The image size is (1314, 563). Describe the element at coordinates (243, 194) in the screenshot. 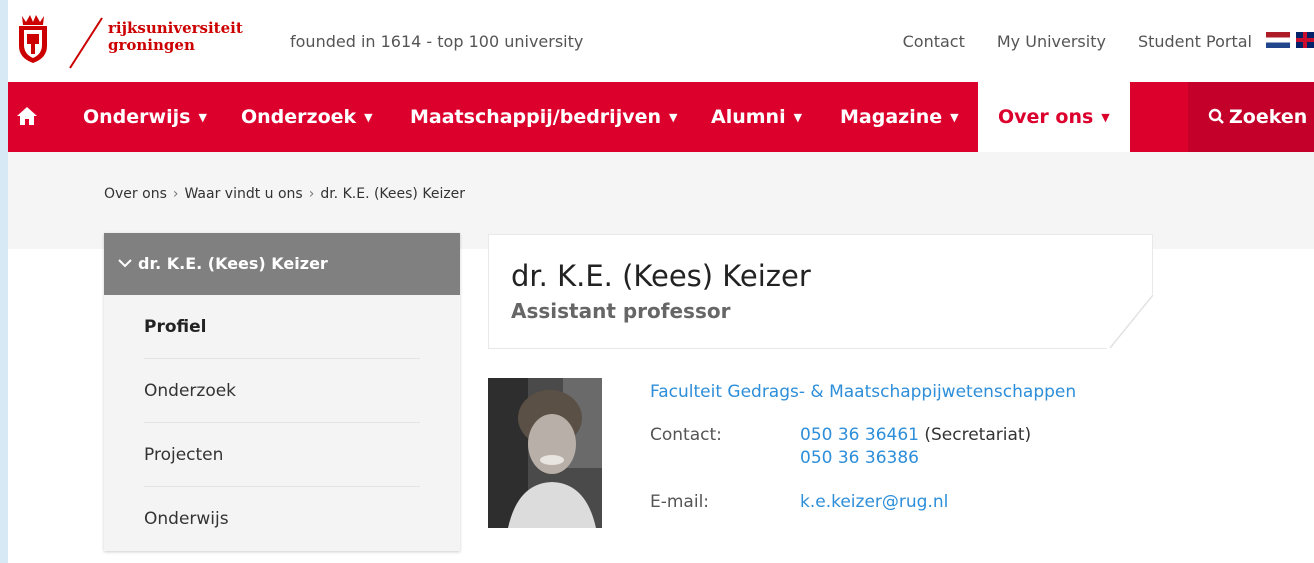

I see `breadcrumb-item: Waar vindt u ons` at that location.